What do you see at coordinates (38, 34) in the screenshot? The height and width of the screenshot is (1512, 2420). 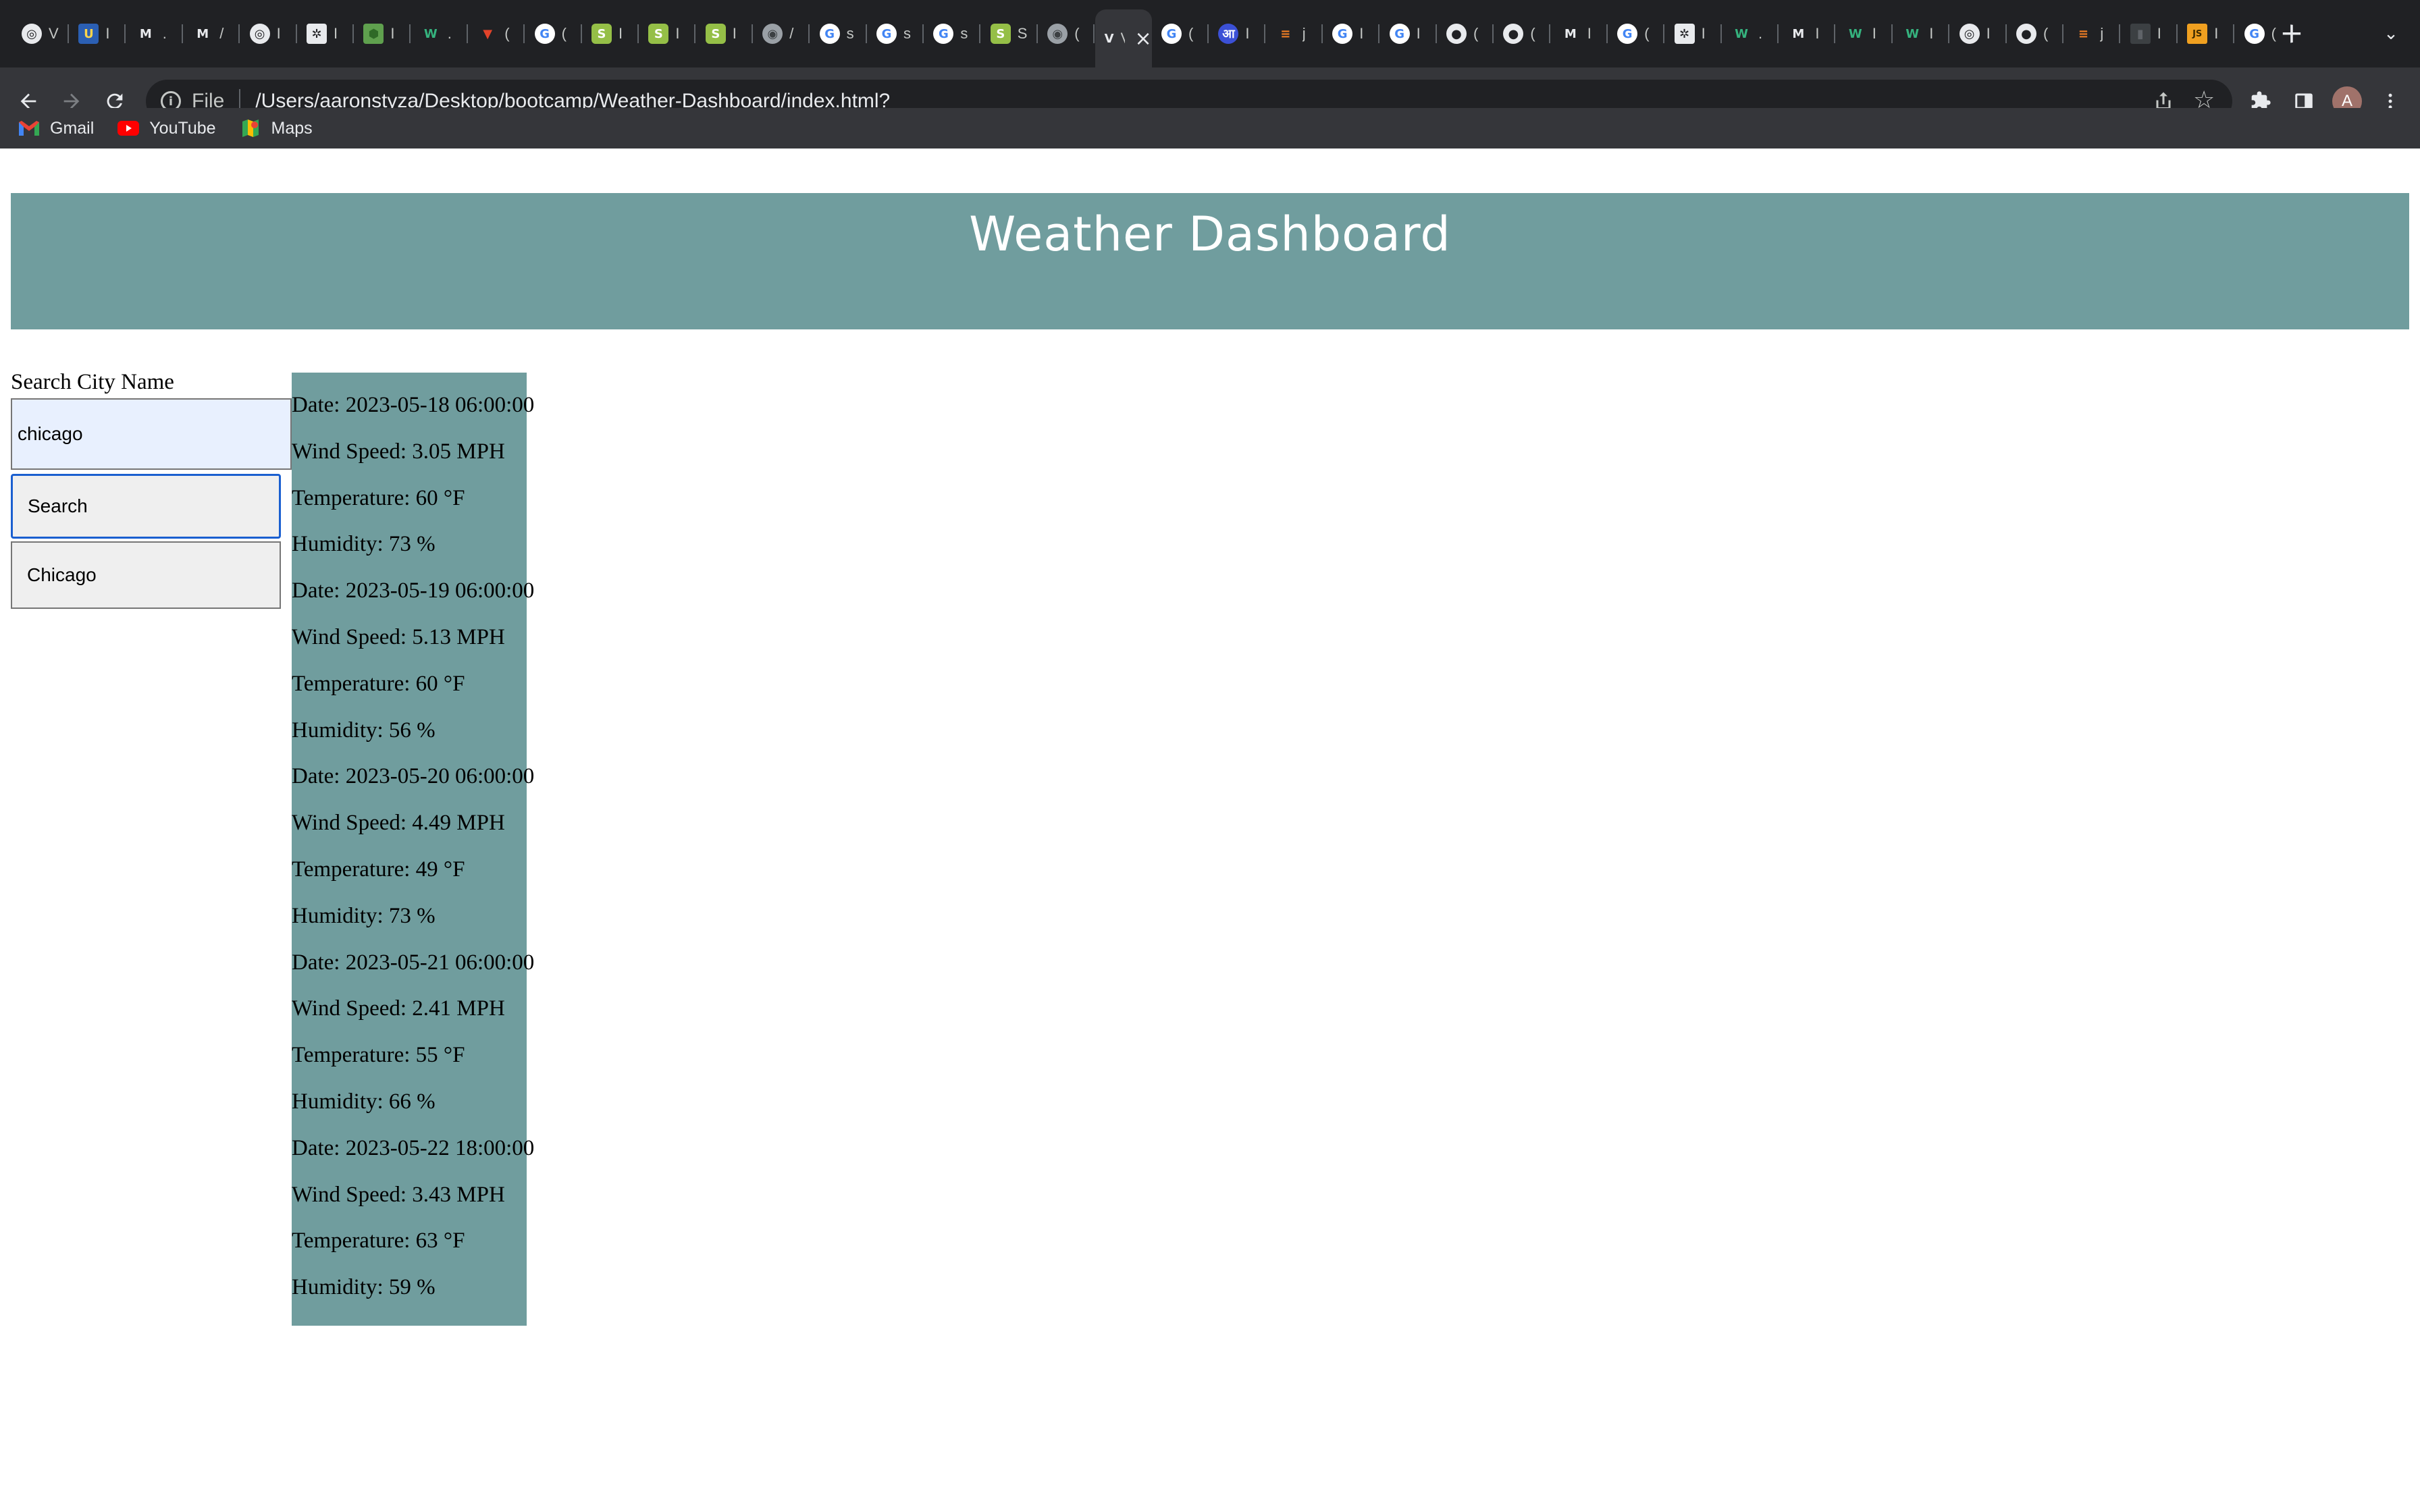 I see `browser-tab: ◎ V` at bounding box center [38, 34].